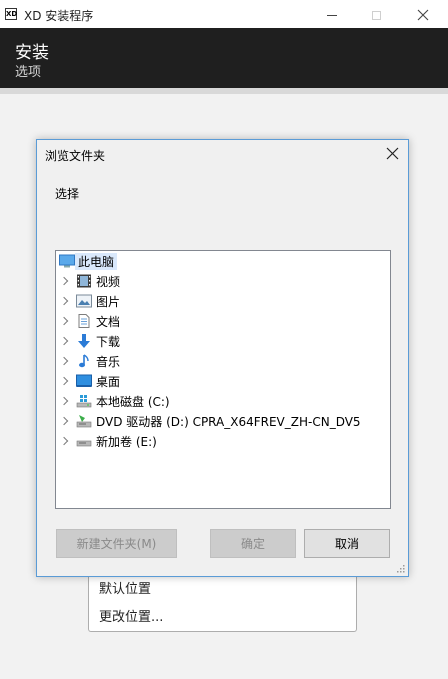 This screenshot has width=448, height=679. Describe the element at coordinates (108, 302) in the screenshot. I see `tree-item-label: 图片` at that location.